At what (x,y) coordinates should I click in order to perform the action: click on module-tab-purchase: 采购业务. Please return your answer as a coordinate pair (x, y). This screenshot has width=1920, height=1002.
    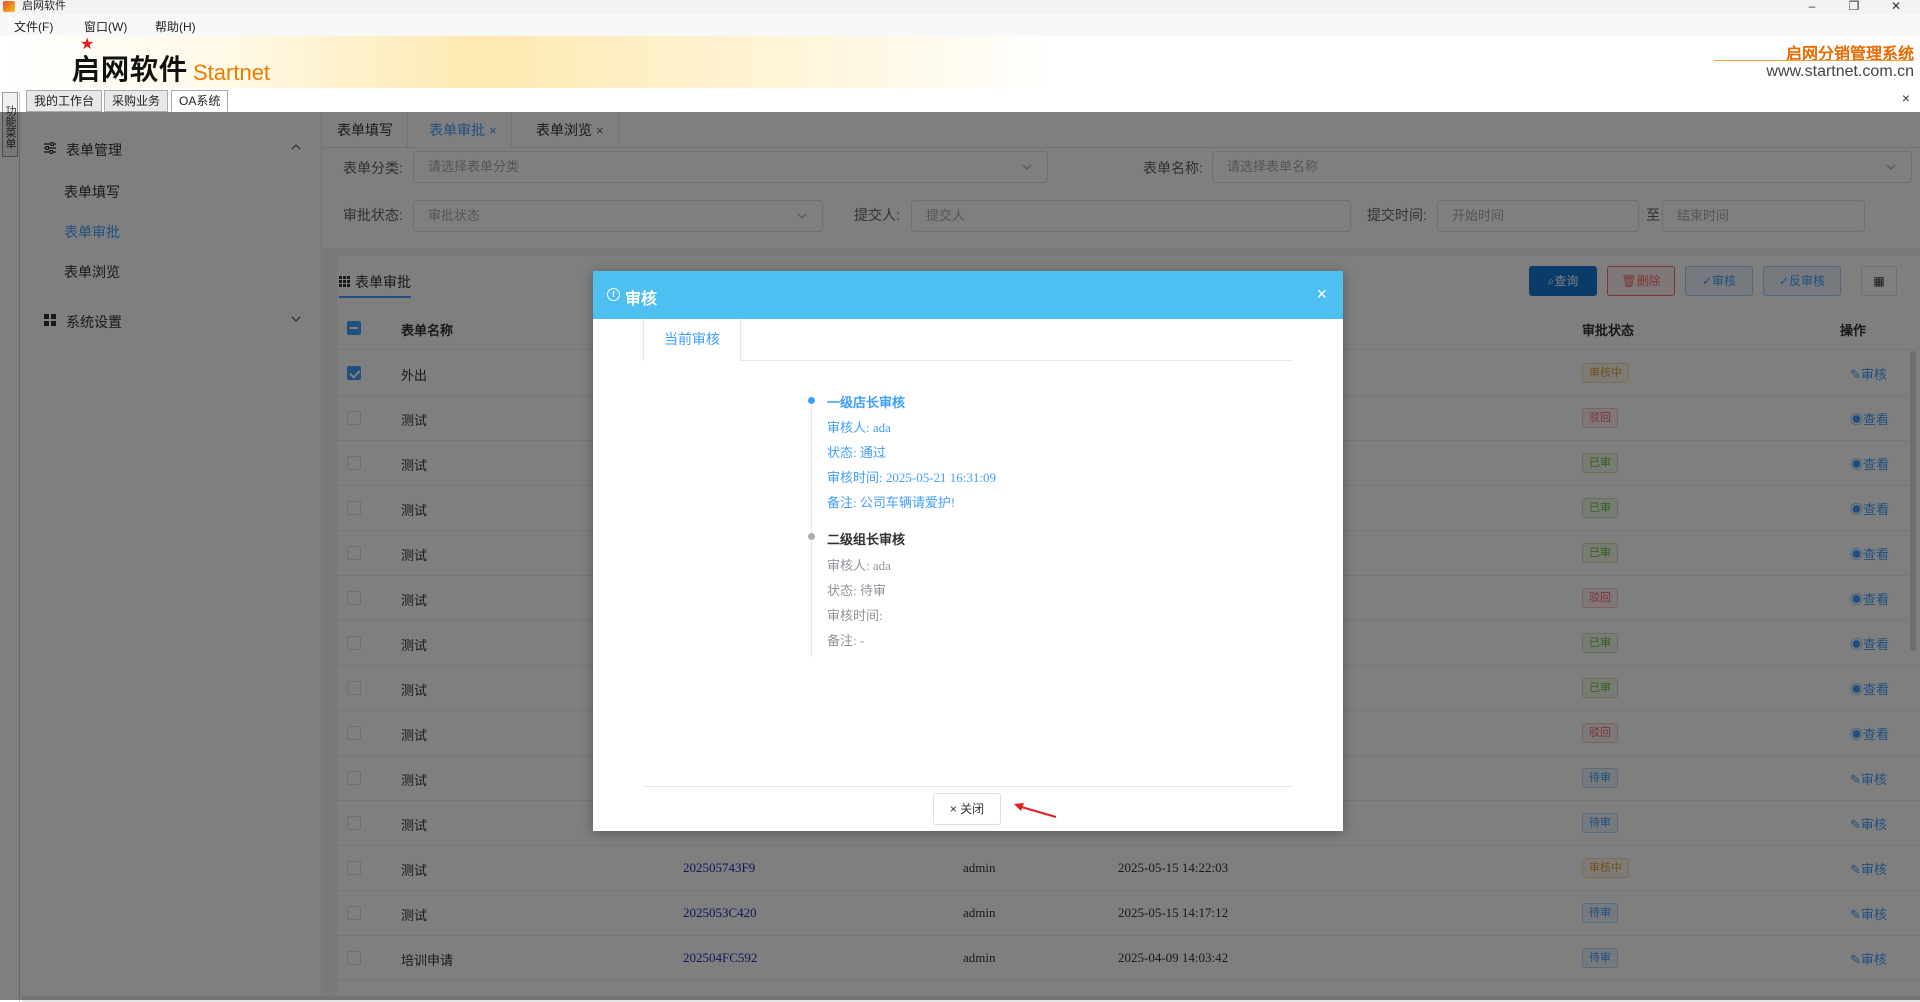
    Looking at the image, I should click on (136, 101).